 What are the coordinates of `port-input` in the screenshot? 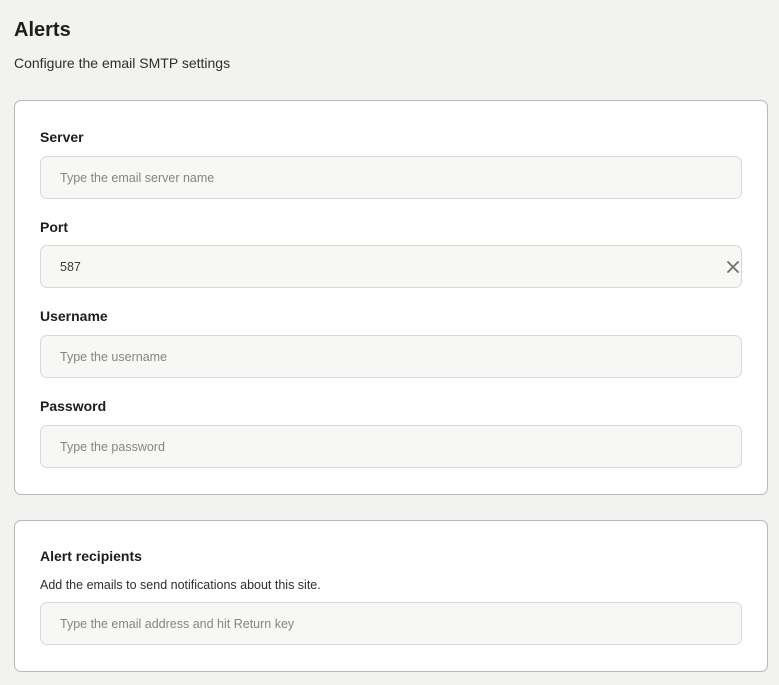 It's located at (391, 266).